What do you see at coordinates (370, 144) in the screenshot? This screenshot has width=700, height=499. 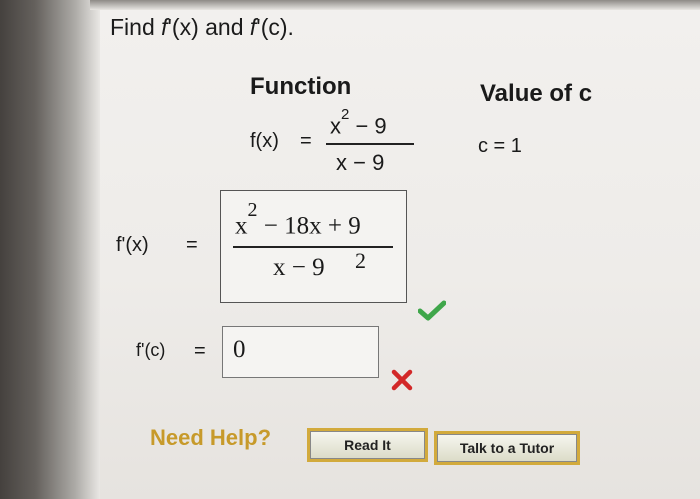 I see `fx-fraction-bar` at bounding box center [370, 144].